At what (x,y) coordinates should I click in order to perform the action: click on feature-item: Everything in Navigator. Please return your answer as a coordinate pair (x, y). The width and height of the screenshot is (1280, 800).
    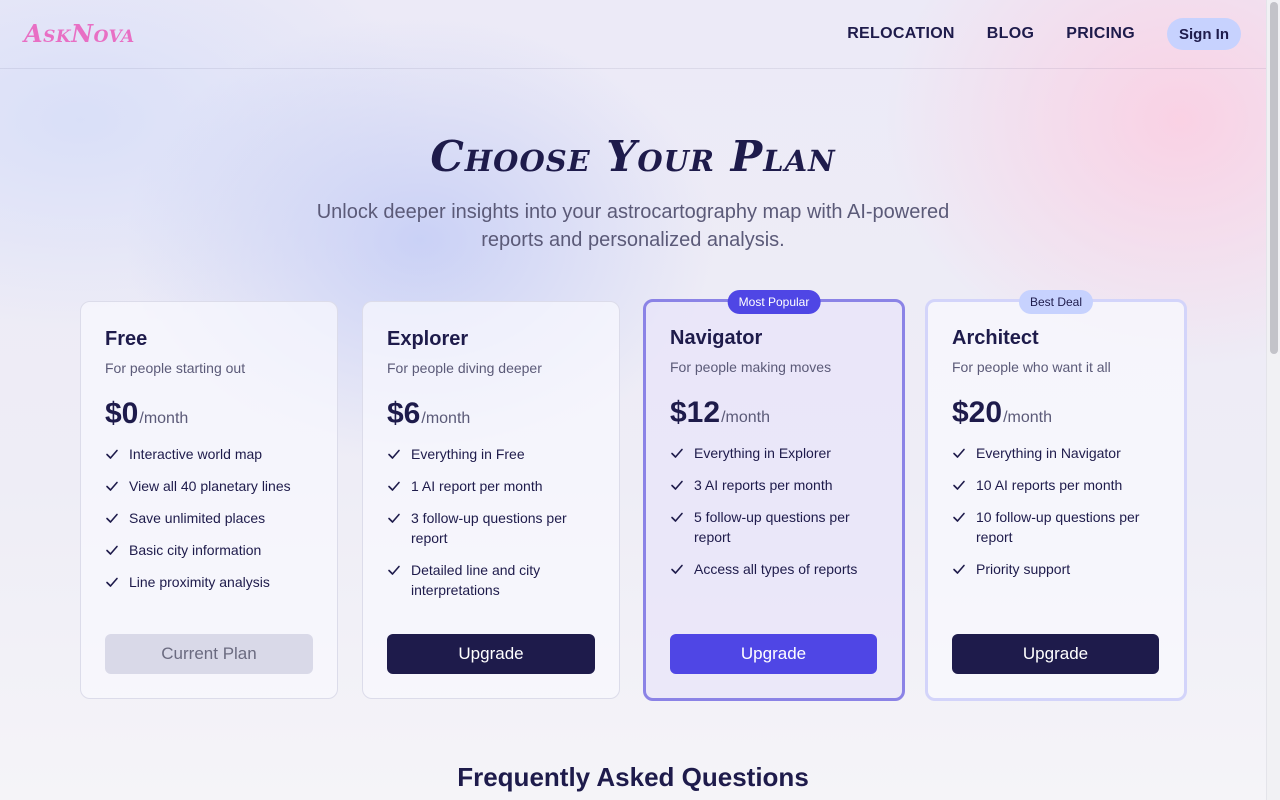
    Looking at the image, I should click on (1056, 453).